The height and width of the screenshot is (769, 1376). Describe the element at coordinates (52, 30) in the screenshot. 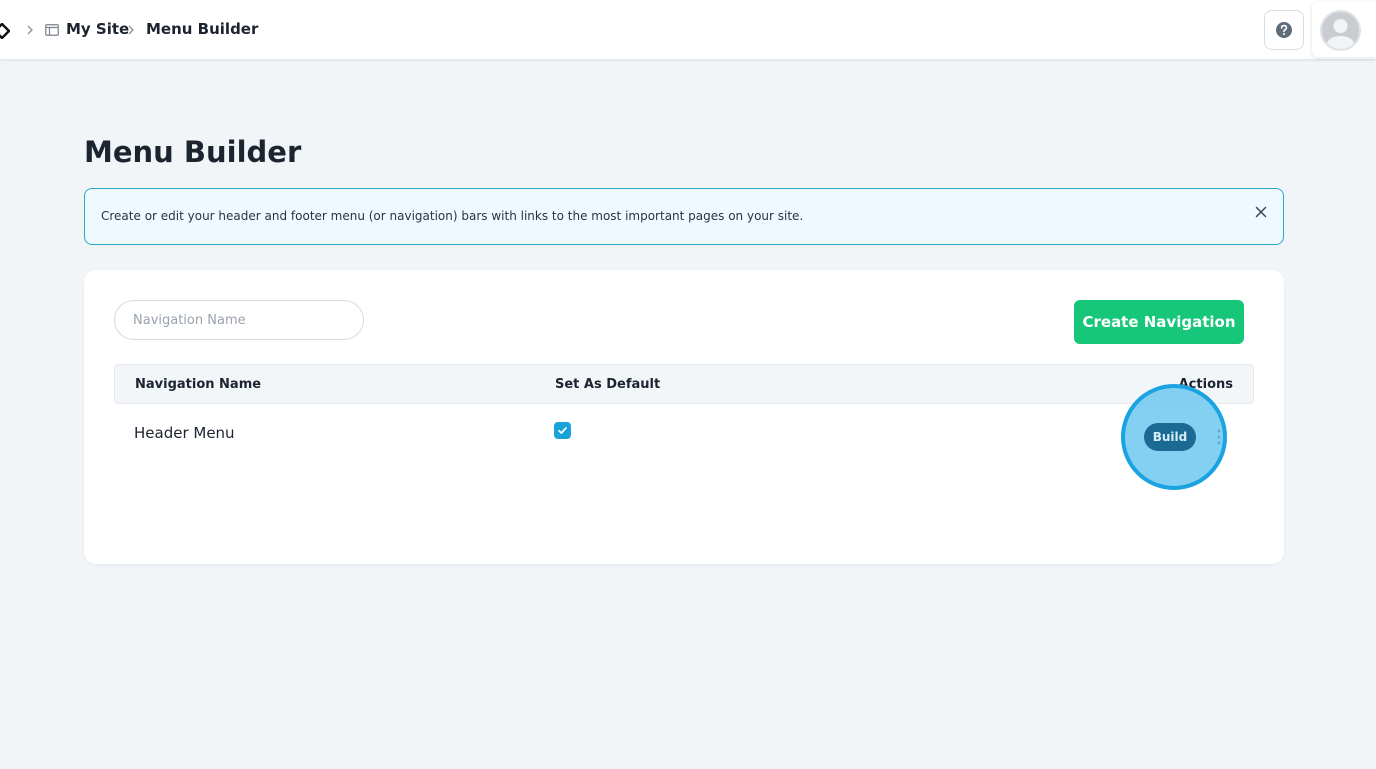

I see `window-icon` at that location.